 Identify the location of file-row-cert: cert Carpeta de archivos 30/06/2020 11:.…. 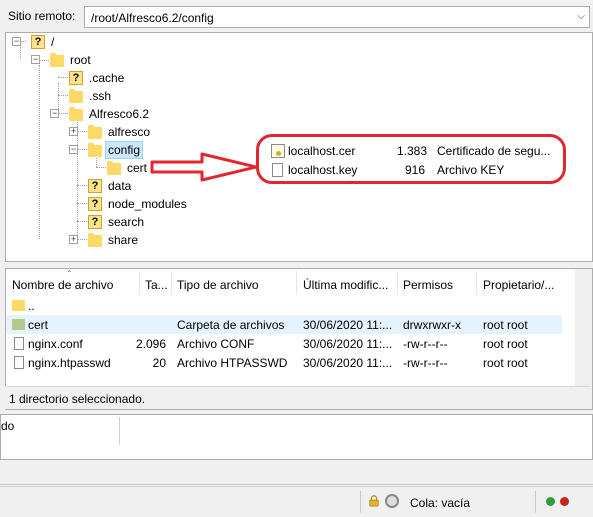
(284, 324).